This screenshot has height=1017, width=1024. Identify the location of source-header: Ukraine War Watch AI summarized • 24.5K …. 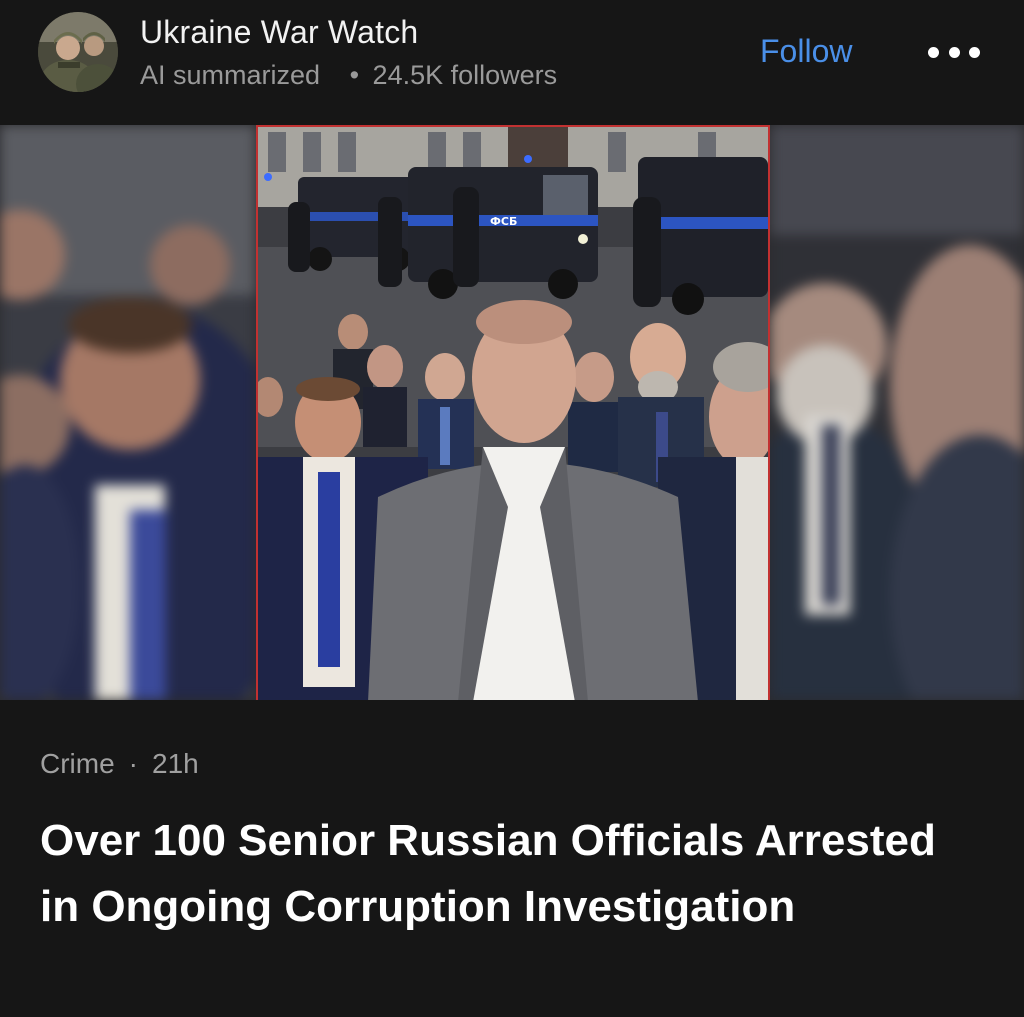
(512, 62).